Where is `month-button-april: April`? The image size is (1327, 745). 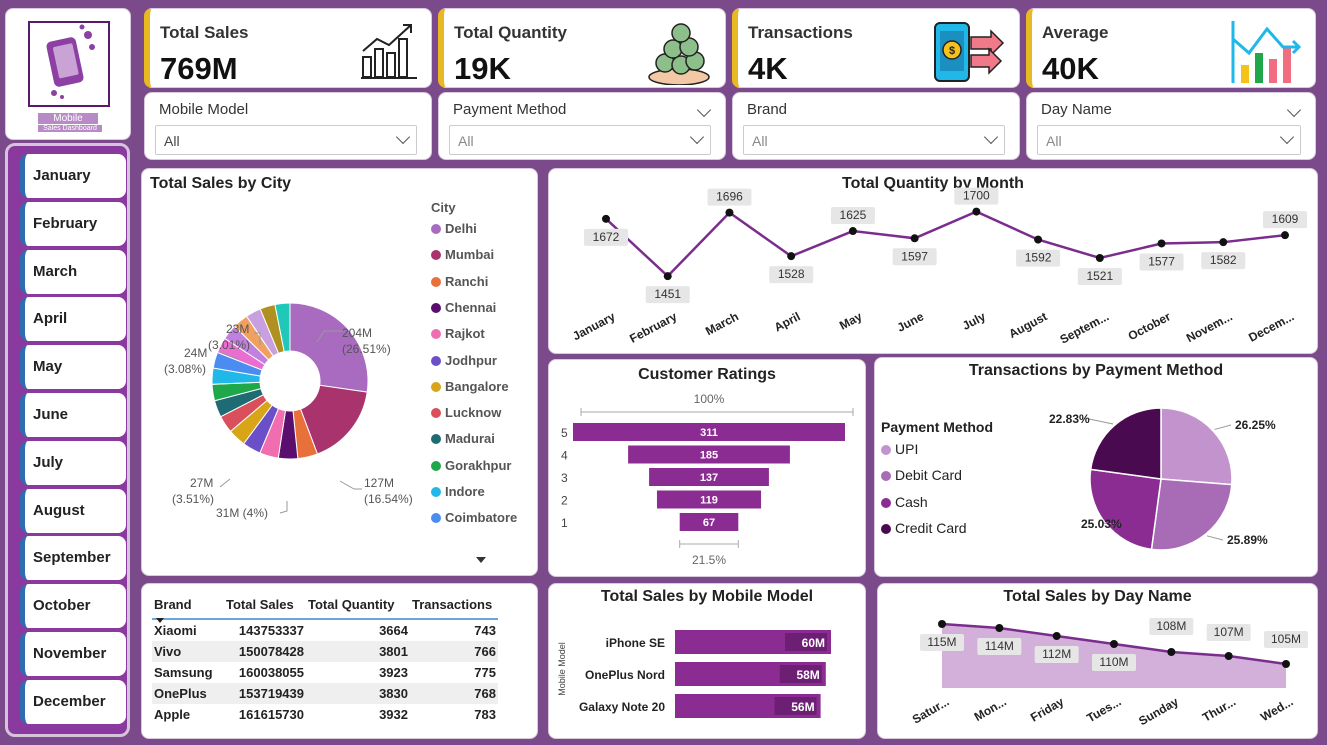
month-button-april: April is located at coordinates (73, 319).